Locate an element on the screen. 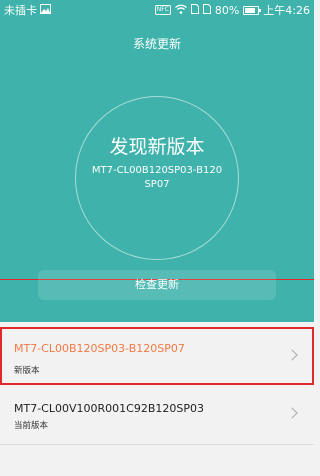 Image resolution: width=320 pixels, height=476 pixels. nfc-icon: NFC is located at coordinates (162, 10).